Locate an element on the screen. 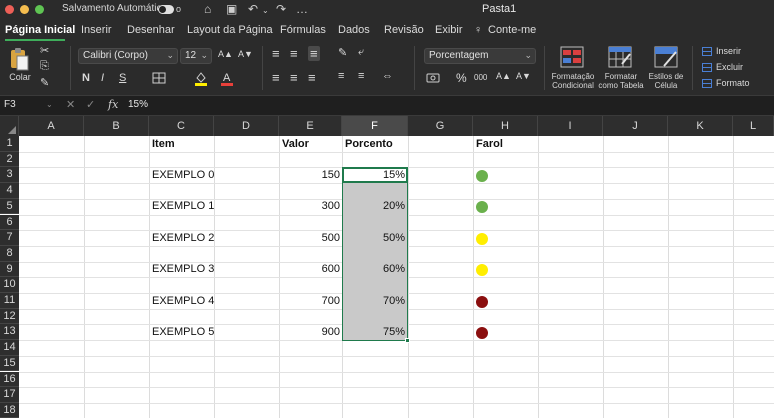  format-as-table-icon is located at coordinates (620, 57).